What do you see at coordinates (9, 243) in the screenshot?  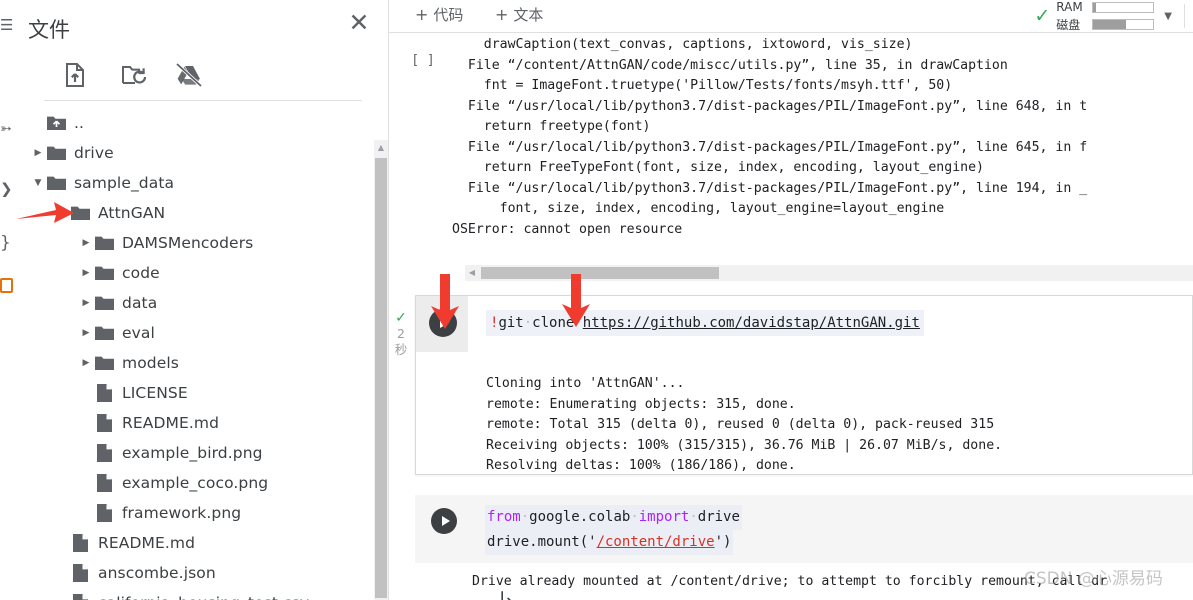 I see `variables-icon: }` at bounding box center [9, 243].